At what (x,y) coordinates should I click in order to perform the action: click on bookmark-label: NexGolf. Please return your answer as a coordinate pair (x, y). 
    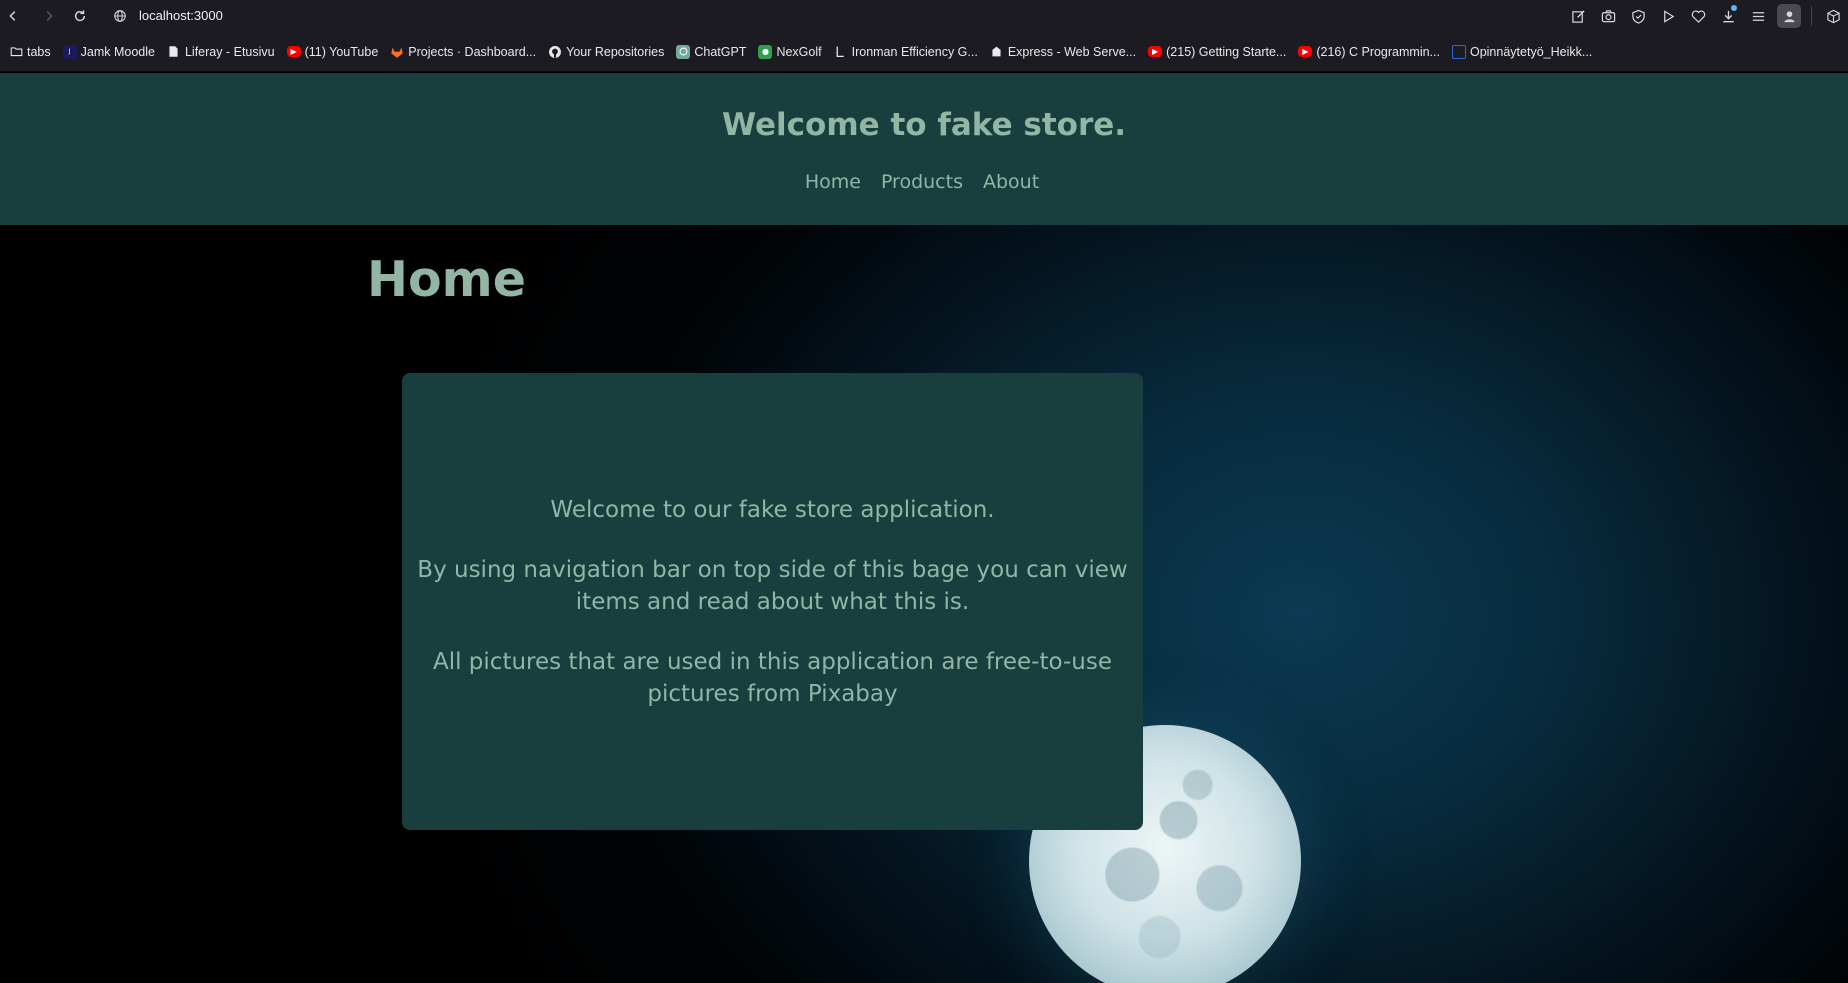
    Looking at the image, I should click on (799, 51).